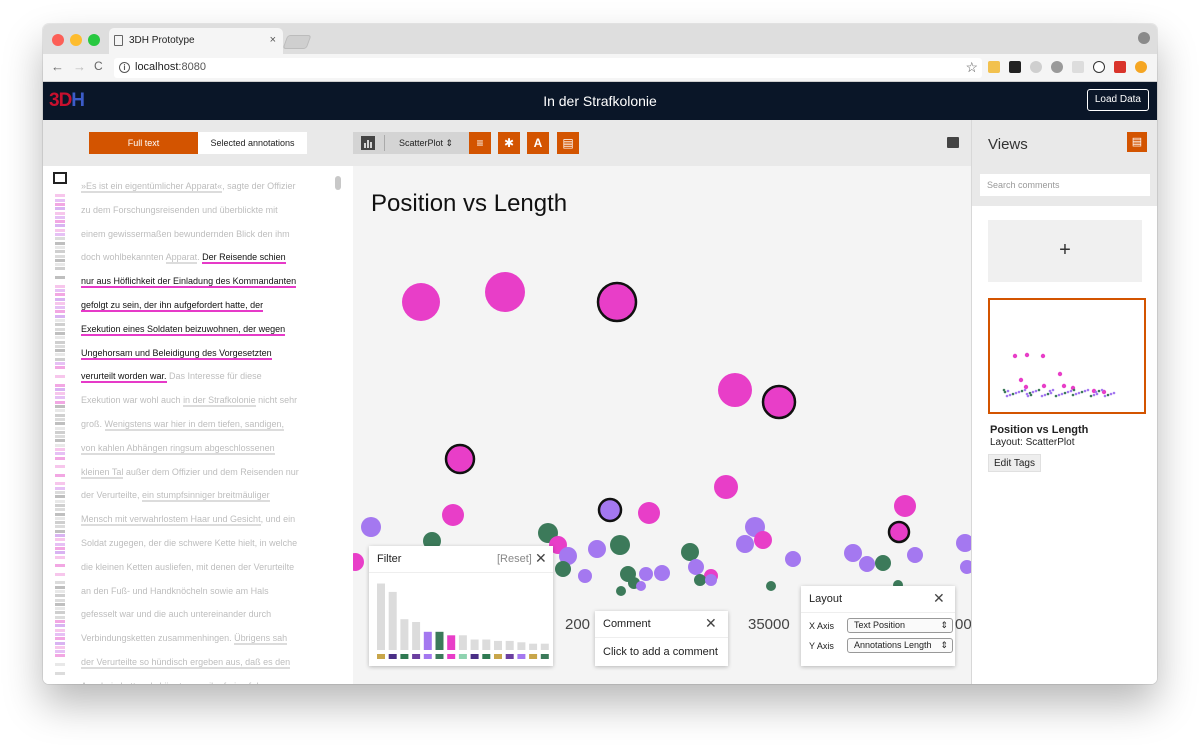 This screenshot has width=1200, height=745. Describe the element at coordinates (152, 187) in the screenshot. I see `annotated-text: »Es ist ein eigentümlicher Apparat«` at that location.